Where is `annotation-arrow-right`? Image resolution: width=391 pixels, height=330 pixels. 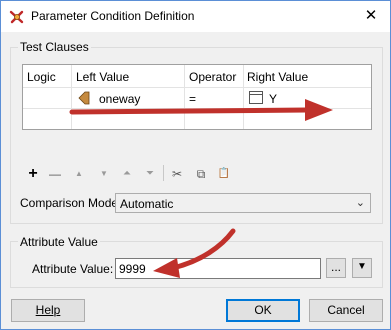
annotation-arrow-right is located at coordinates (201, 110).